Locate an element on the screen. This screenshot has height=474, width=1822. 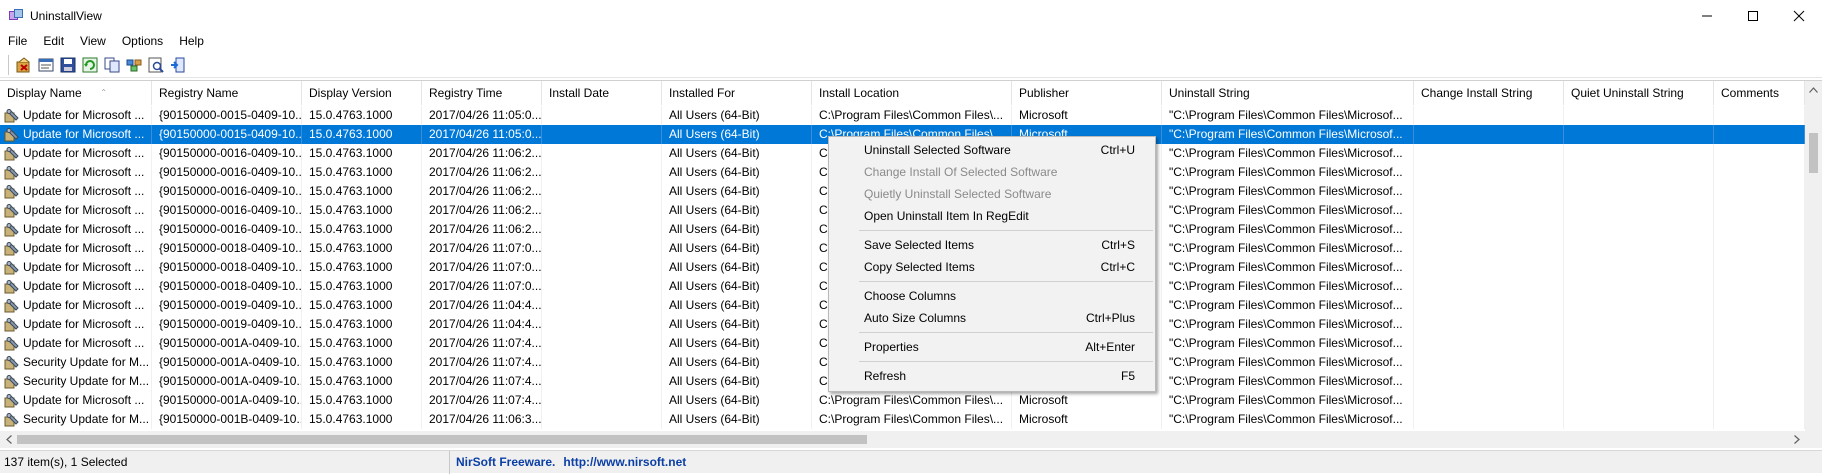
column-header: Installed For is located at coordinates (737, 93).